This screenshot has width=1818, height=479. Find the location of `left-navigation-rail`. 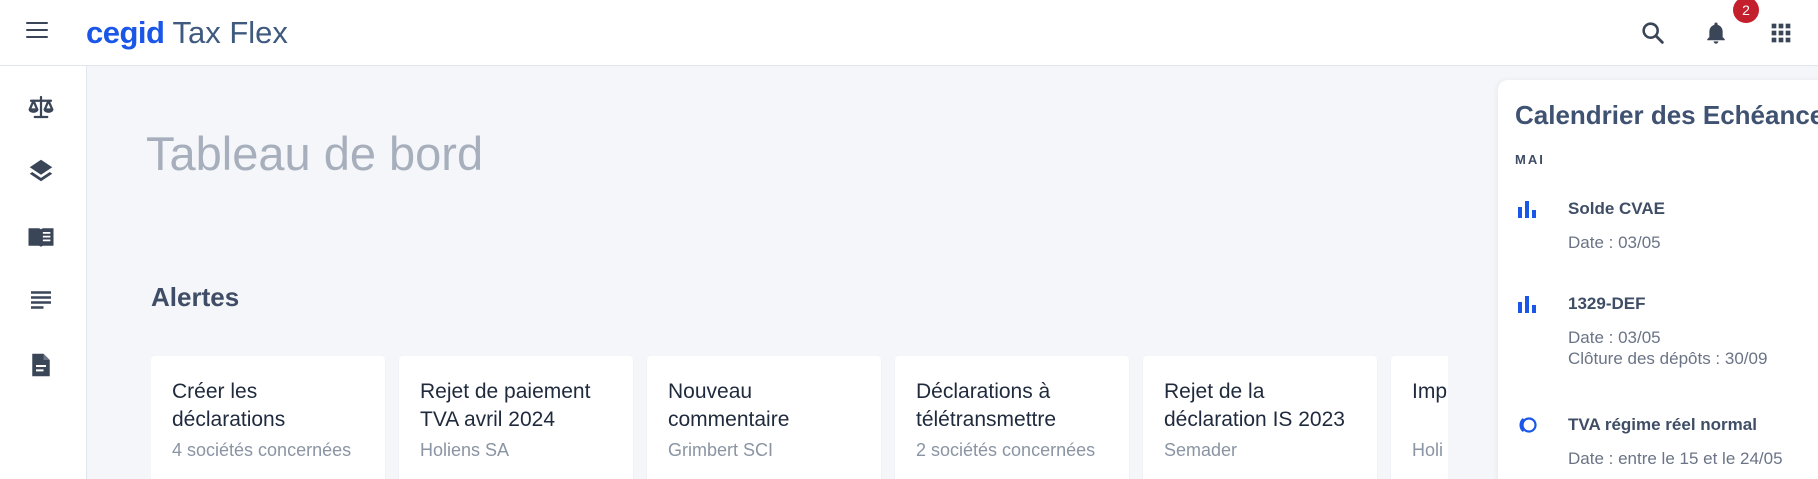

left-navigation-rail is located at coordinates (43, 272).